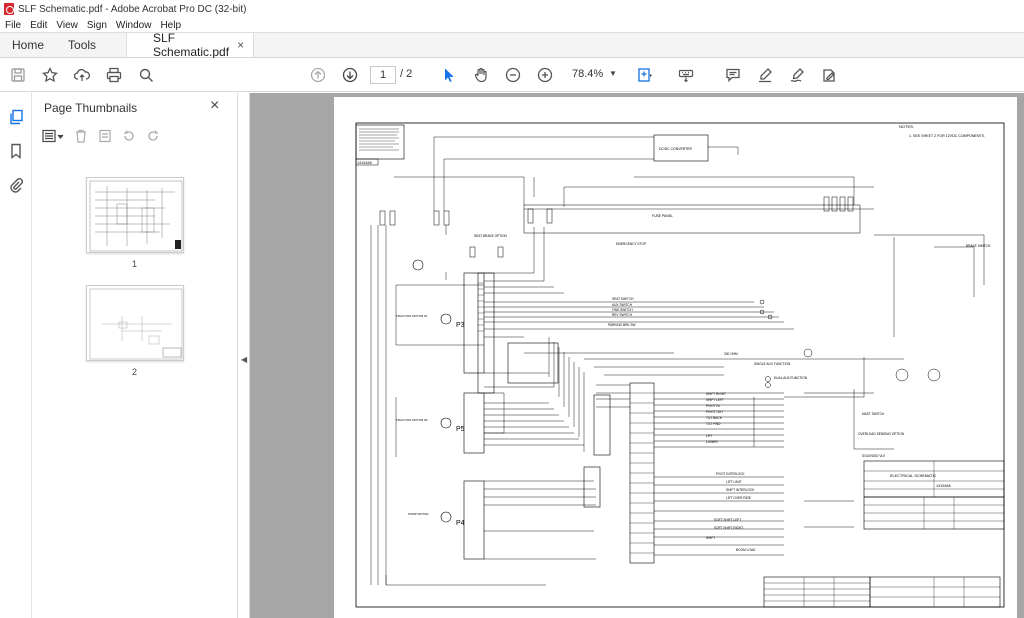  Describe the element at coordinates (631, 244) in the screenshot. I see `emergency-stop-label: EMERGENCY STOP` at that location.